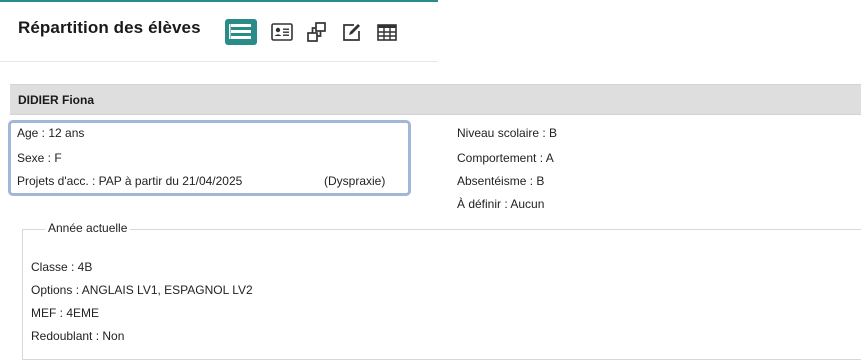 The width and height of the screenshot is (861, 362). I want to click on grid-view-button, so click(387, 32).